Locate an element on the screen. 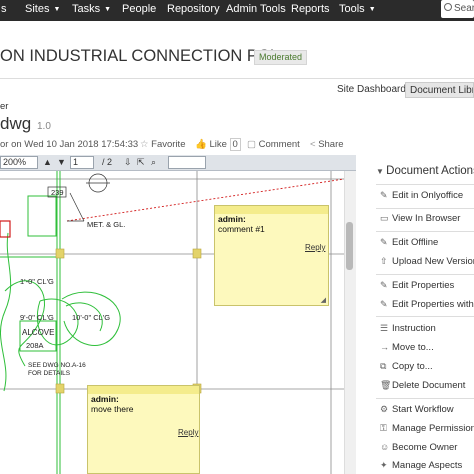 The height and width of the screenshot is (474, 474). search-icon is located at coordinates (448, 7).